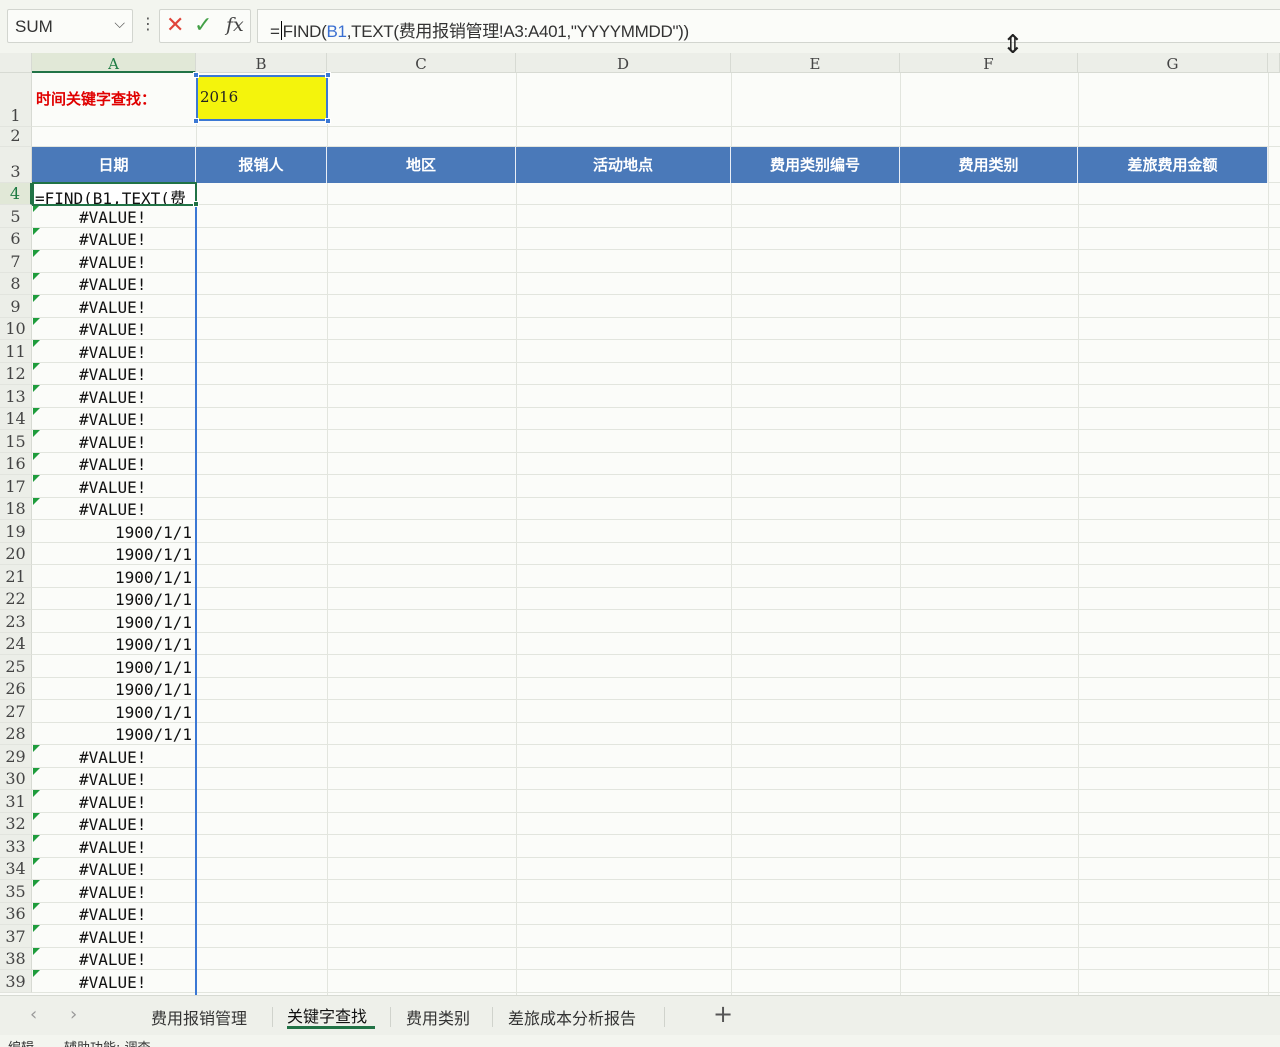  I want to click on row-header: 28, so click(16, 733).